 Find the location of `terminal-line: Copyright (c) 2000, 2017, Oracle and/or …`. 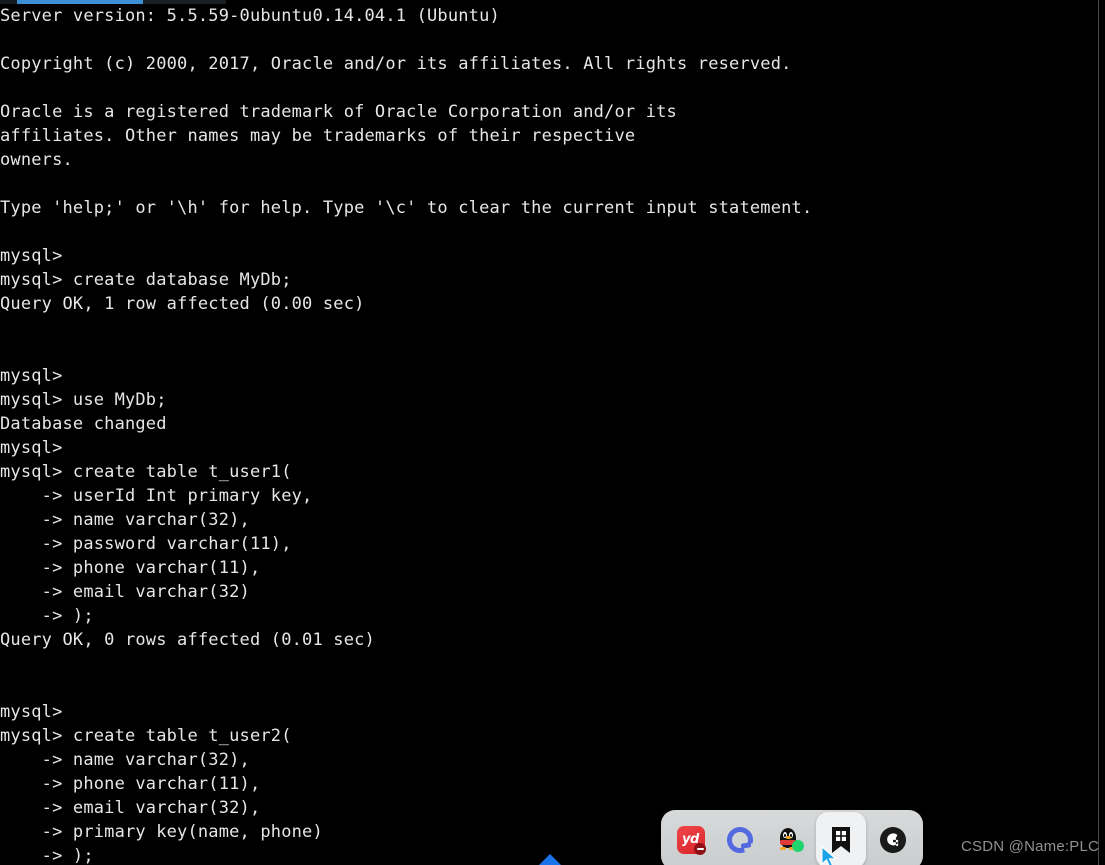

terminal-line: Copyright (c) 2000, 2017, Oracle and/or … is located at coordinates (396, 64).